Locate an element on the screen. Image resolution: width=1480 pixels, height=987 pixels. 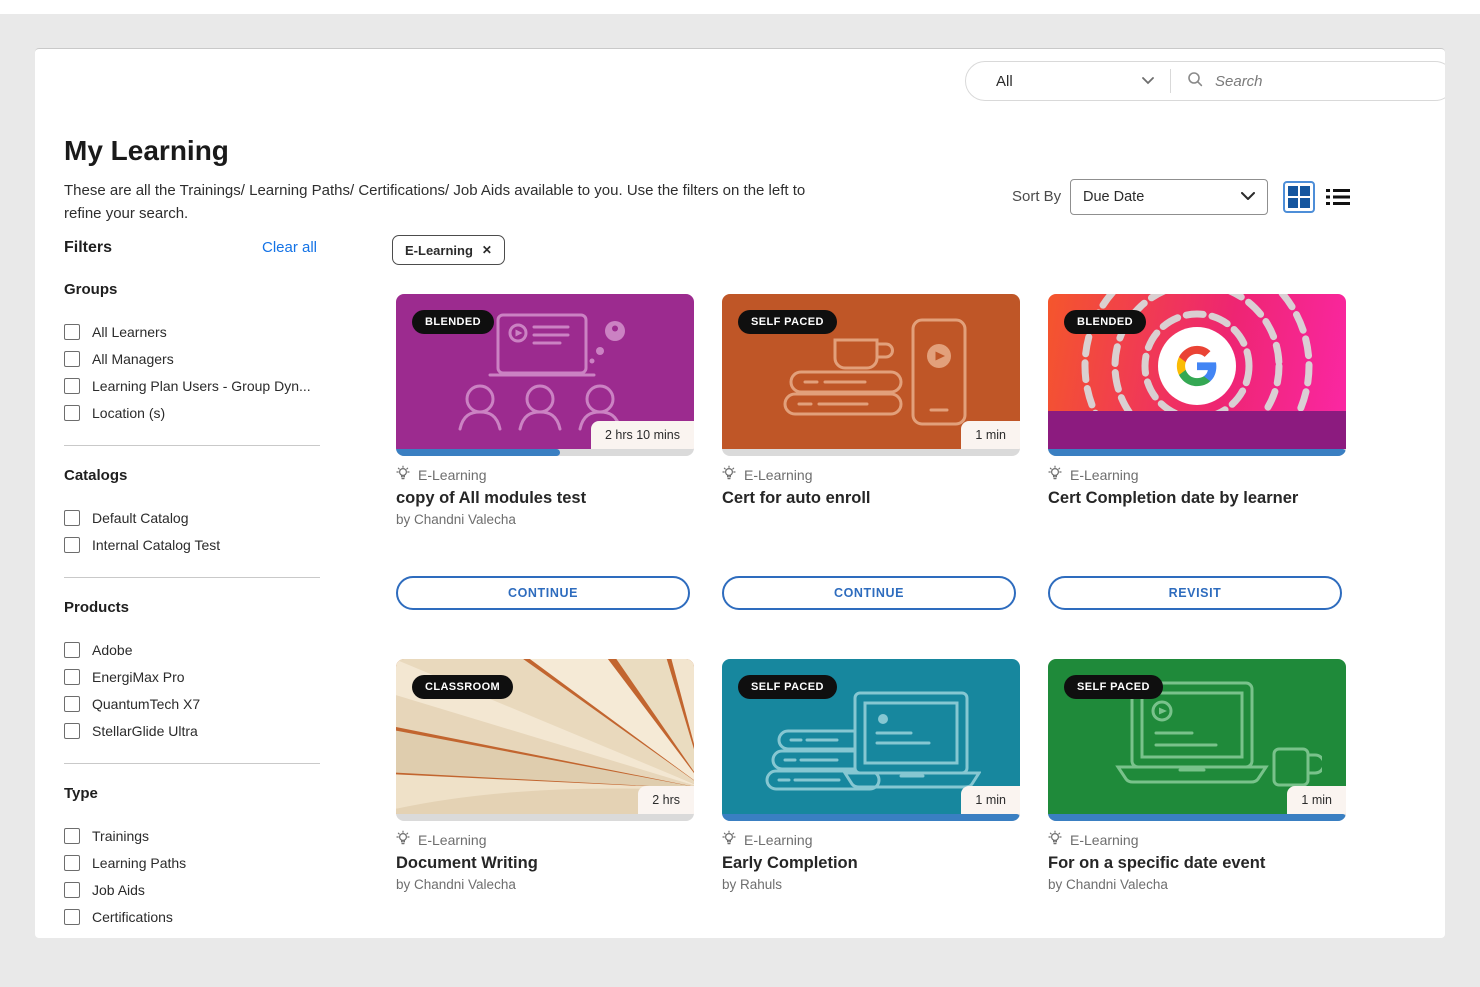
sort-by-label: Sort By is located at coordinates (1037, 196).